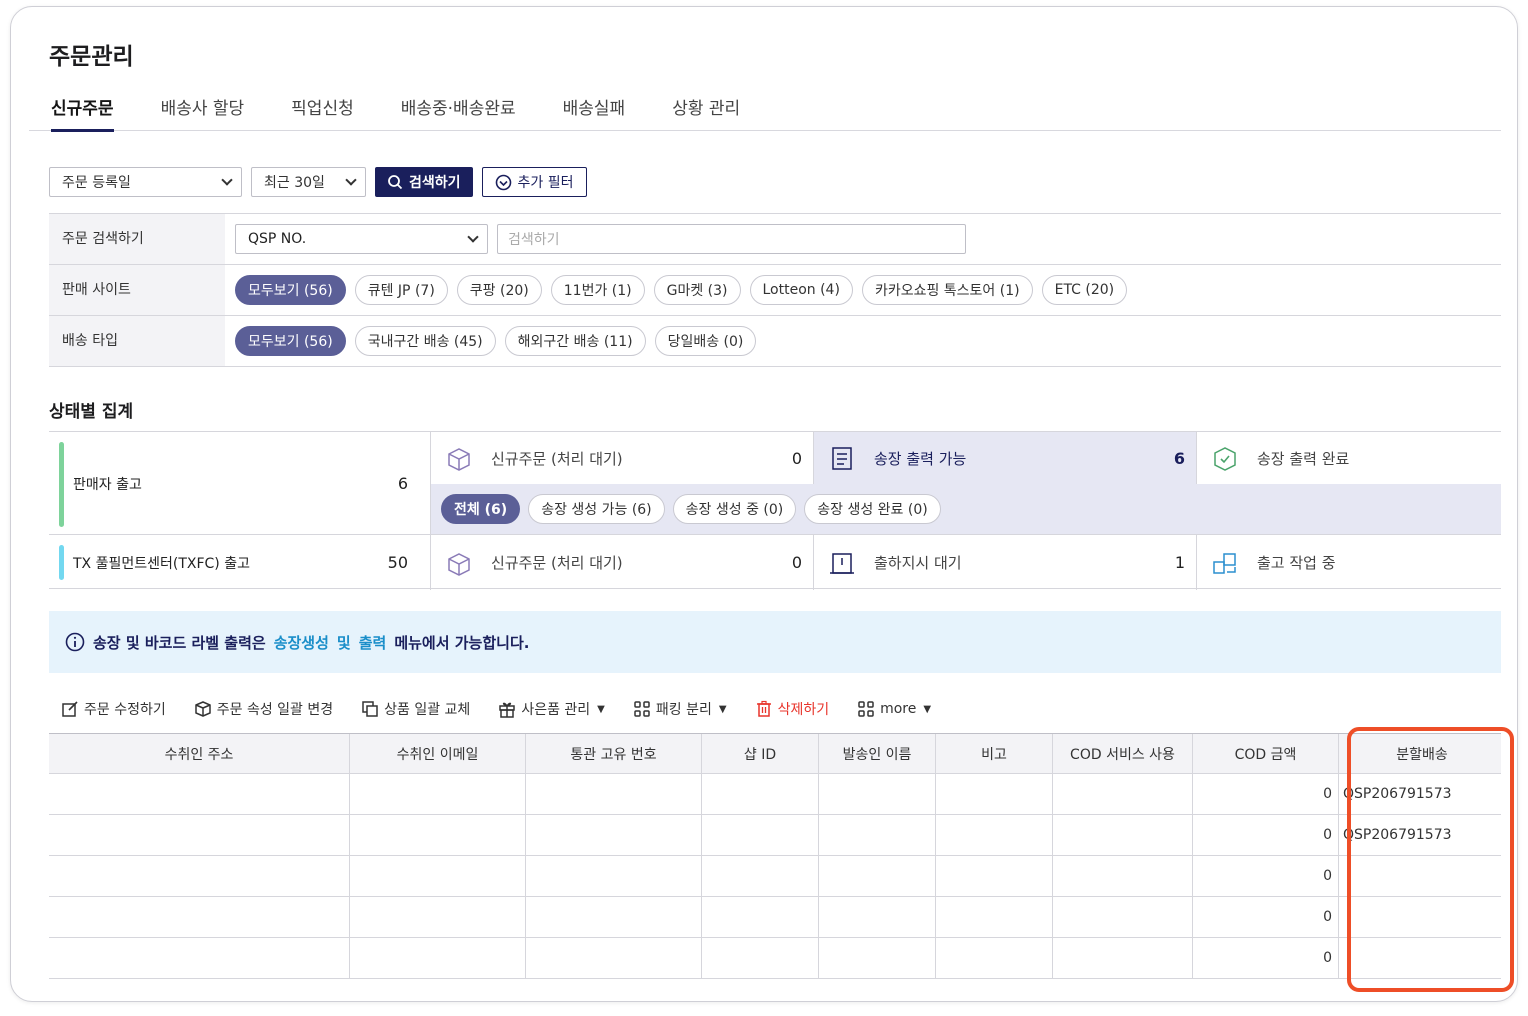  I want to click on txfc-new-order-cell: 신규주문 (처리 대기) 0, so click(622, 562).